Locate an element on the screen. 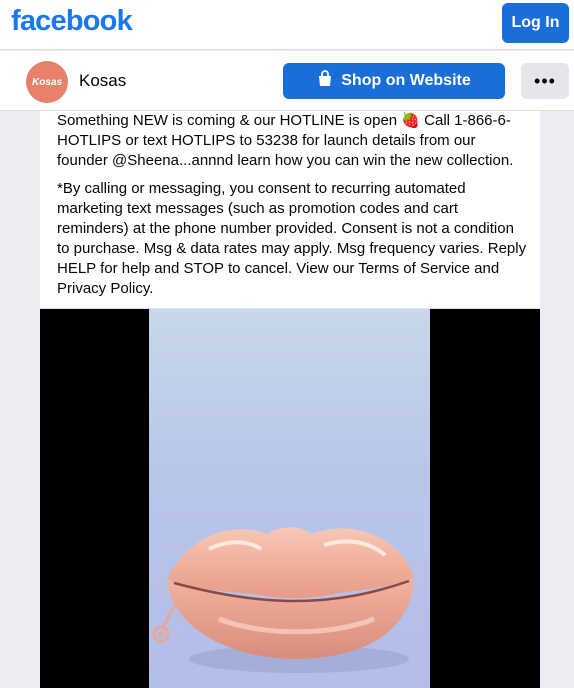  shop-on-website-button: Shop on Website is located at coordinates (394, 81).